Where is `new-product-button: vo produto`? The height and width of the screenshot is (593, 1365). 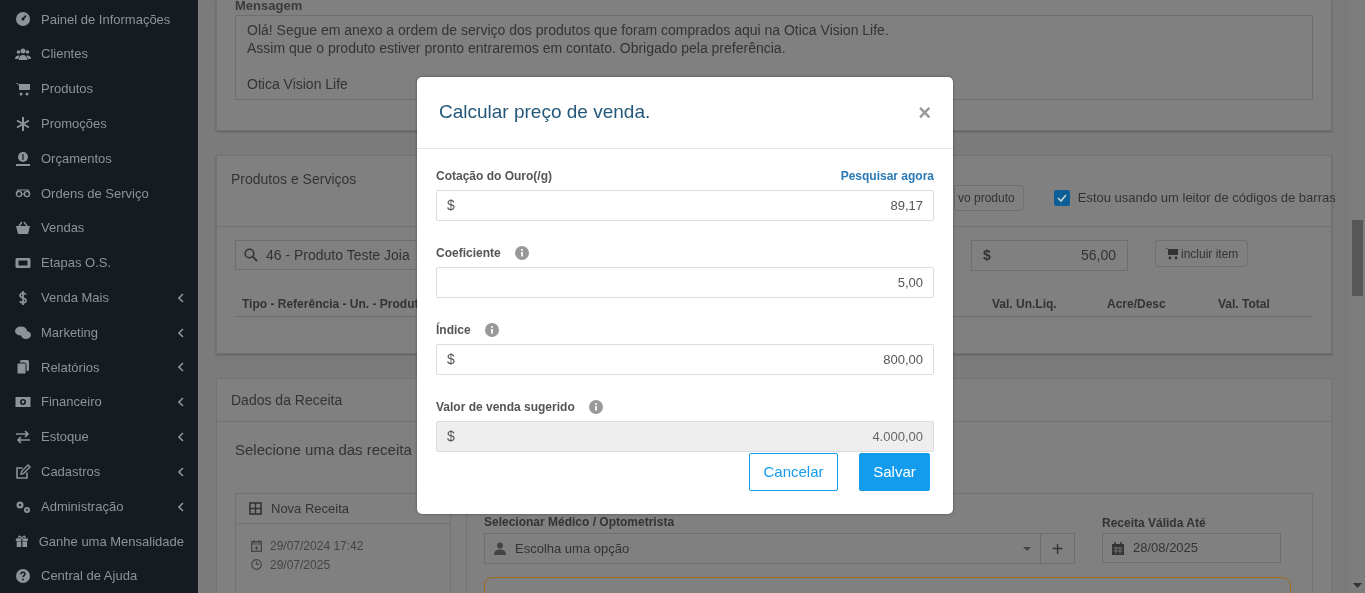
new-product-button: vo produto is located at coordinates (989, 198).